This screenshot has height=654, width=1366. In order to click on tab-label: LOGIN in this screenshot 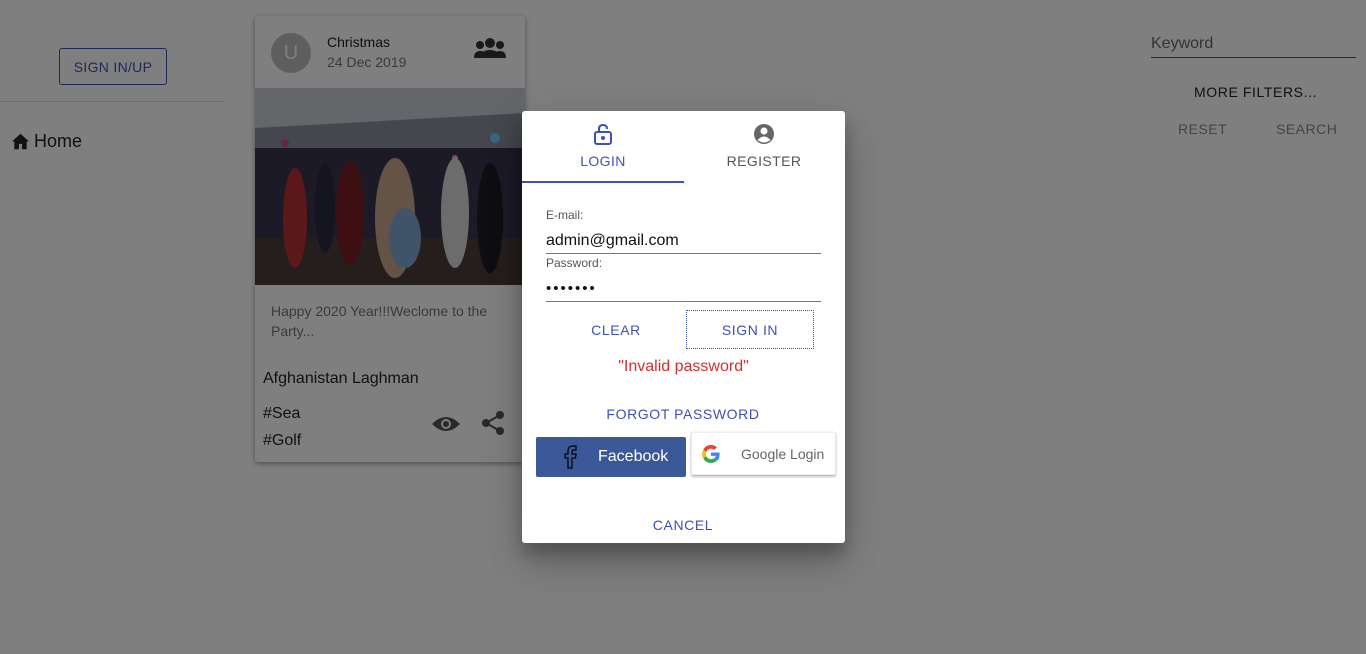, I will do `click(603, 161)`.